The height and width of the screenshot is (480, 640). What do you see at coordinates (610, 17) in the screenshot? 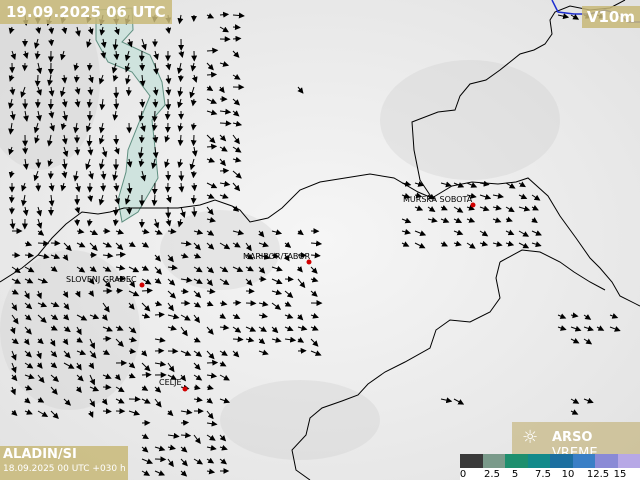
I see `parameter-label: V10m` at bounding box center [610, 17].